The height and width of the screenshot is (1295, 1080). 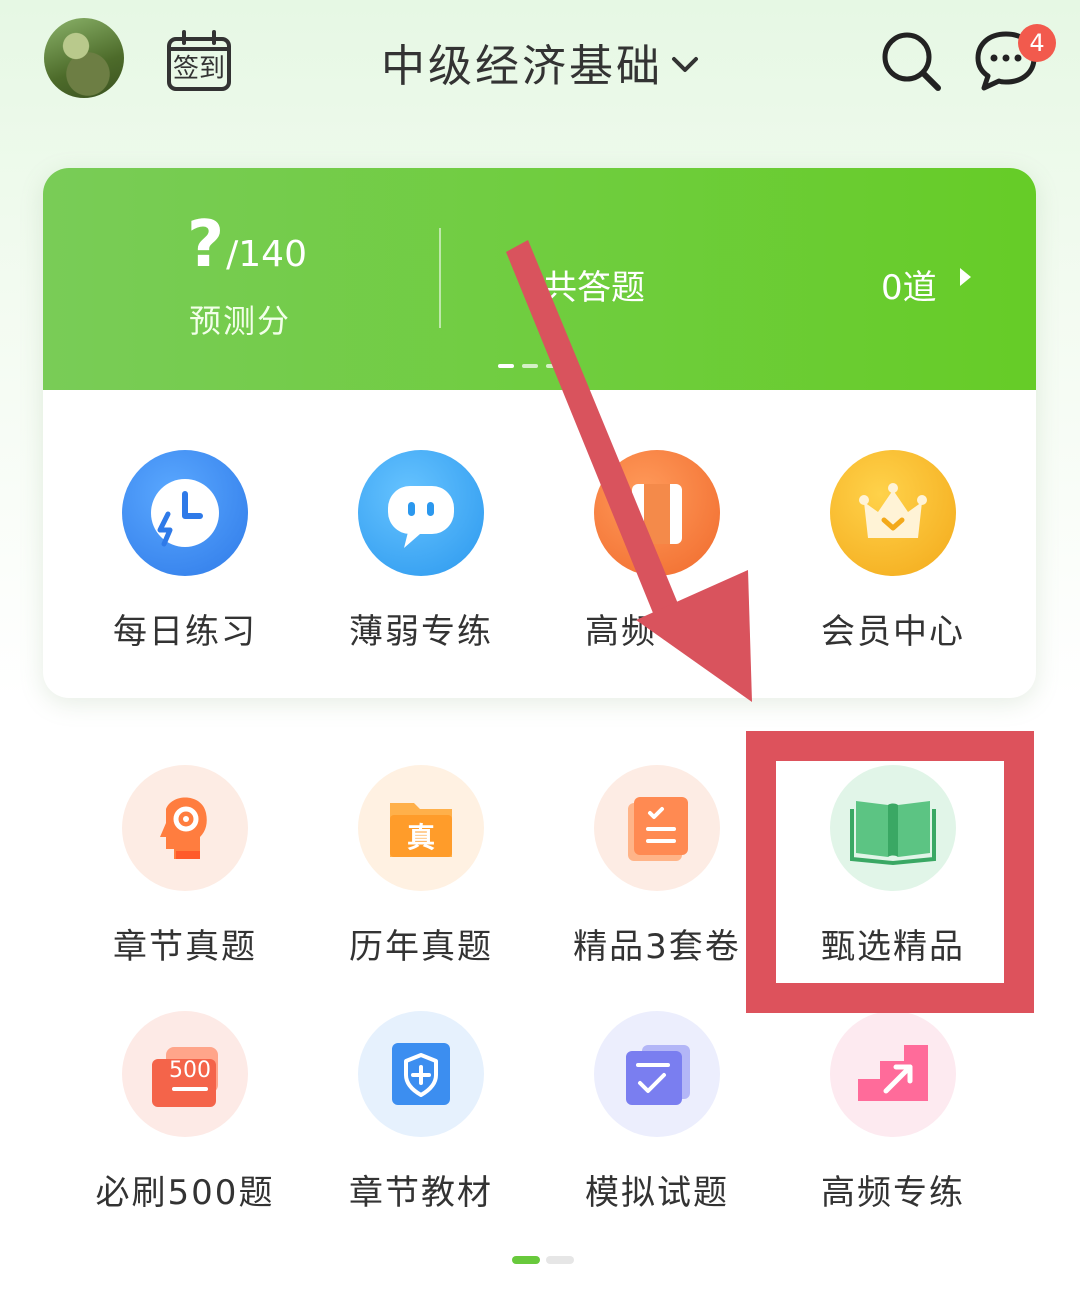 I want to click on message-badge: 4, so click(x=1037, y=43).